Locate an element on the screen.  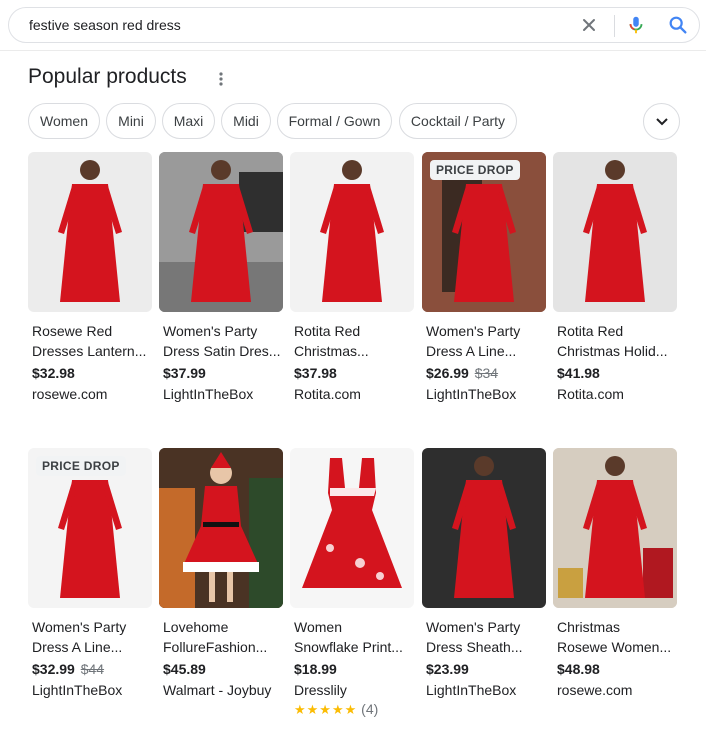
search-input: festive season red dress is located at coordinates (105, 25).